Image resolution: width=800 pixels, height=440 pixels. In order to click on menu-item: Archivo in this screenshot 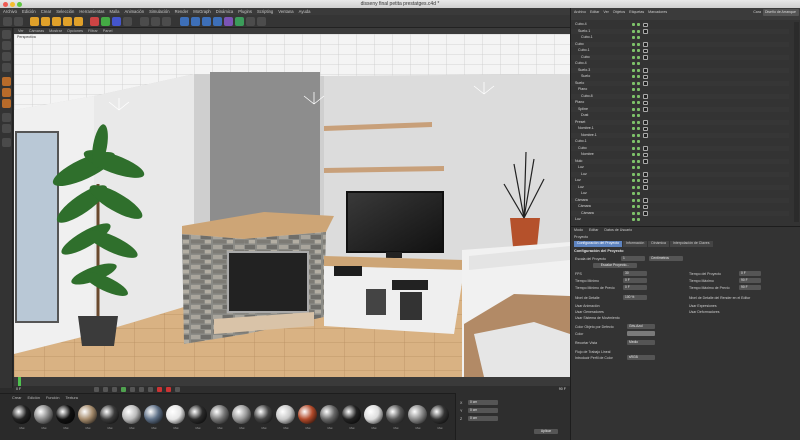, I will do `click(10, 11)`.